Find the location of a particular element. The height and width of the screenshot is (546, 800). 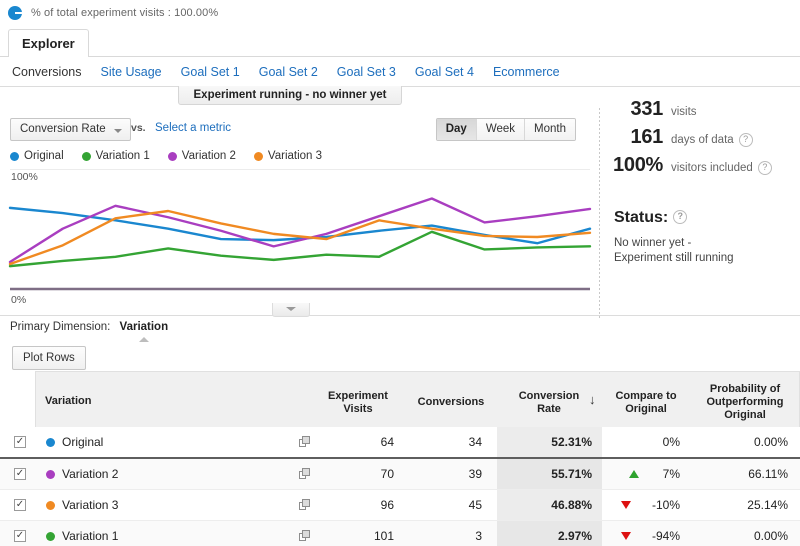

arrow-up-icon is located at coordinates (634, 474).